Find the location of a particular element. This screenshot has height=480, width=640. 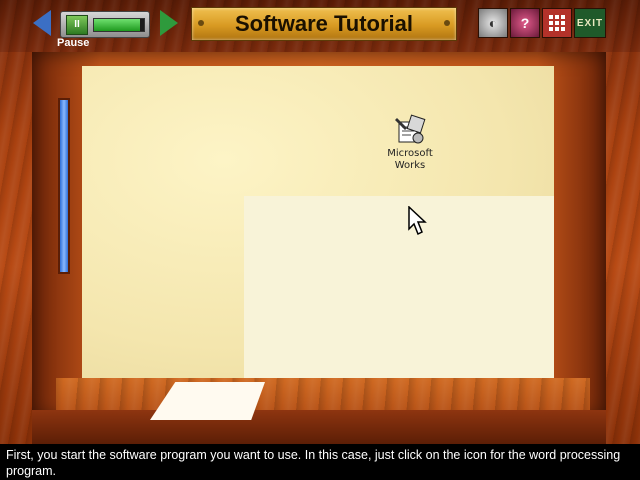

help-button: ? is located at coordinates (525, 23).